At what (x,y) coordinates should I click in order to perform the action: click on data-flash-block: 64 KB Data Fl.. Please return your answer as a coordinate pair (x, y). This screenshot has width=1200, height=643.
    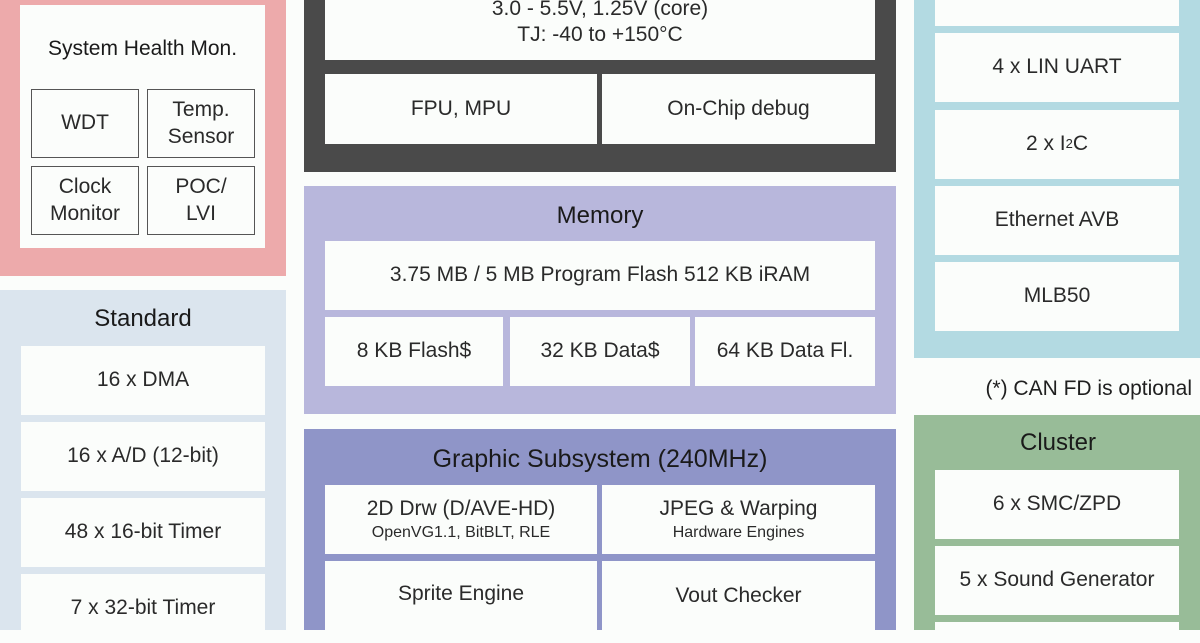
    Looking at the image, I should click on (785, 351).